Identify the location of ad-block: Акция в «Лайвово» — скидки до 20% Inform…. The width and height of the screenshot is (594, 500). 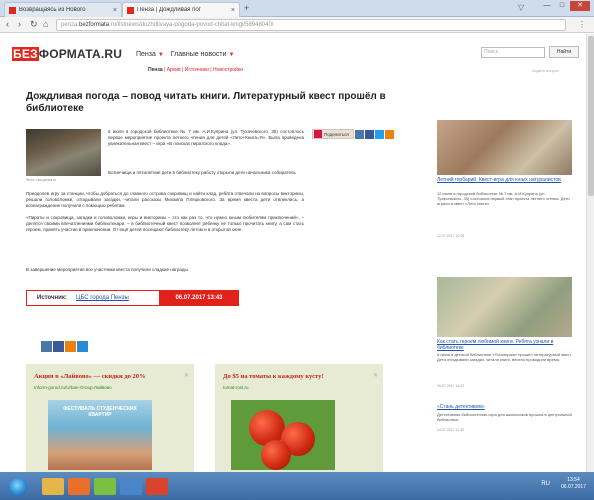
(110, 418).